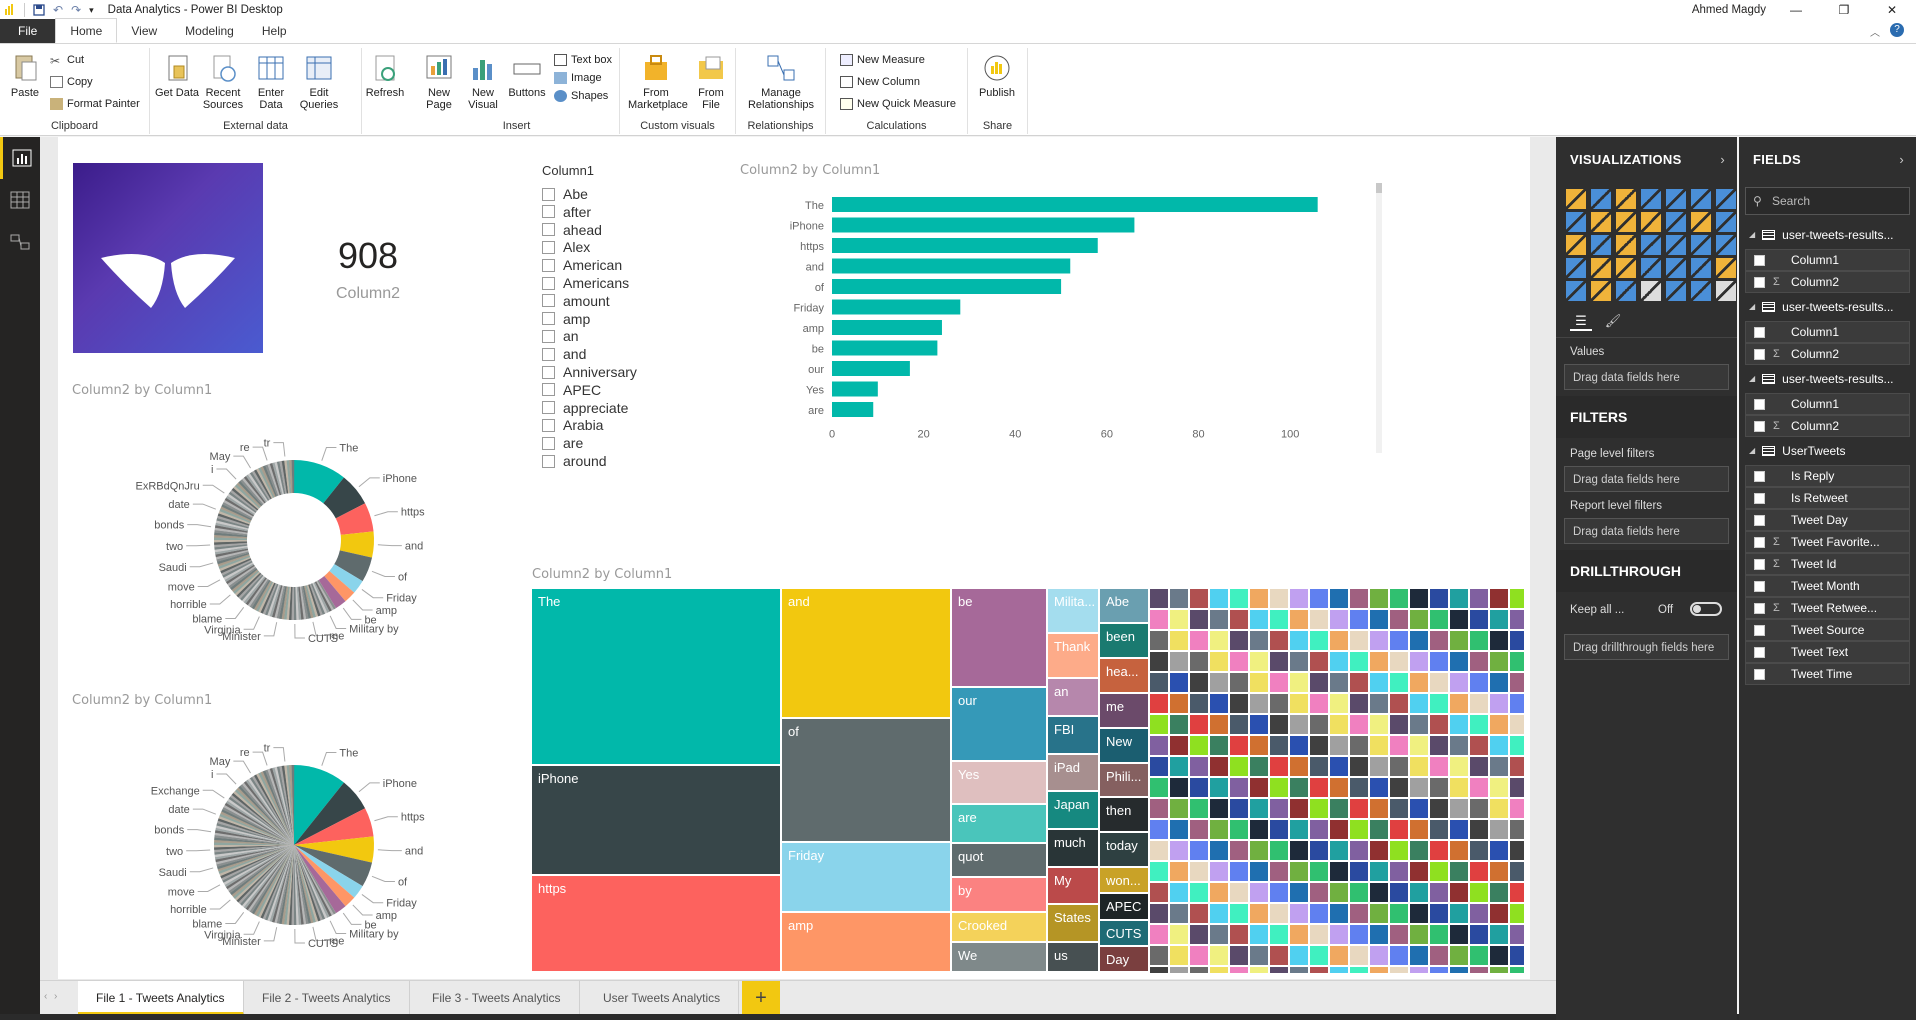 This screenshot has height=1020, width=1916. I want to click on treemap-tile: are, so click(999, 823).